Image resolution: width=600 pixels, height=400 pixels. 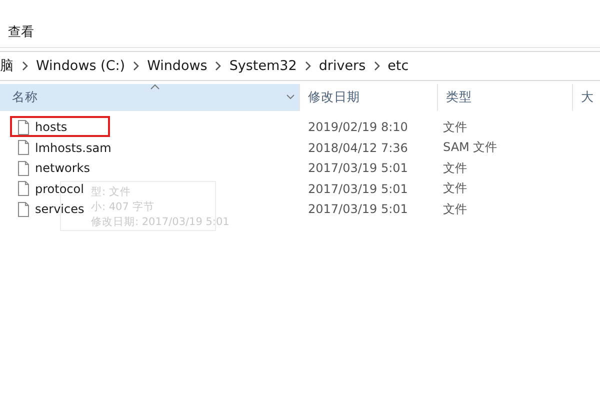 I want to click on dropdown-chevron-icon, so click(x=290, y=97).